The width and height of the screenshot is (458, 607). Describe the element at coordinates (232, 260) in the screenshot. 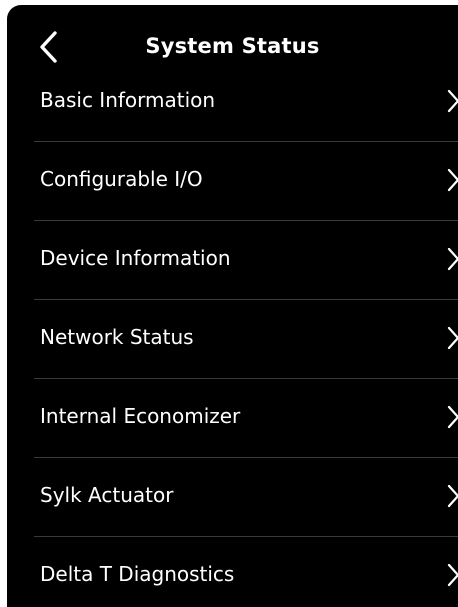

I see `menu-item-device-information: Device Information` at that location.